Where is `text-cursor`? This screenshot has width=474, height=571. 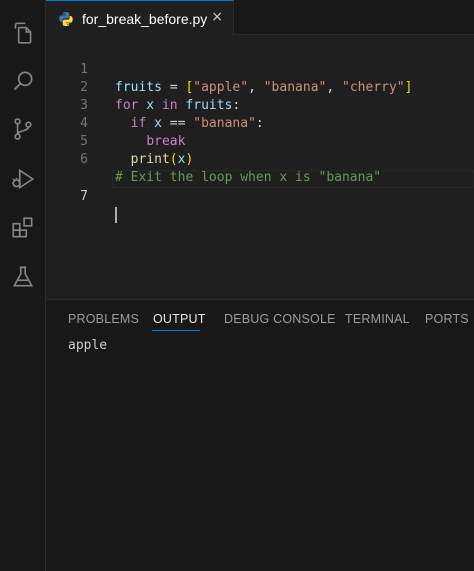
text-cursor is located at coordinates (116, 214).